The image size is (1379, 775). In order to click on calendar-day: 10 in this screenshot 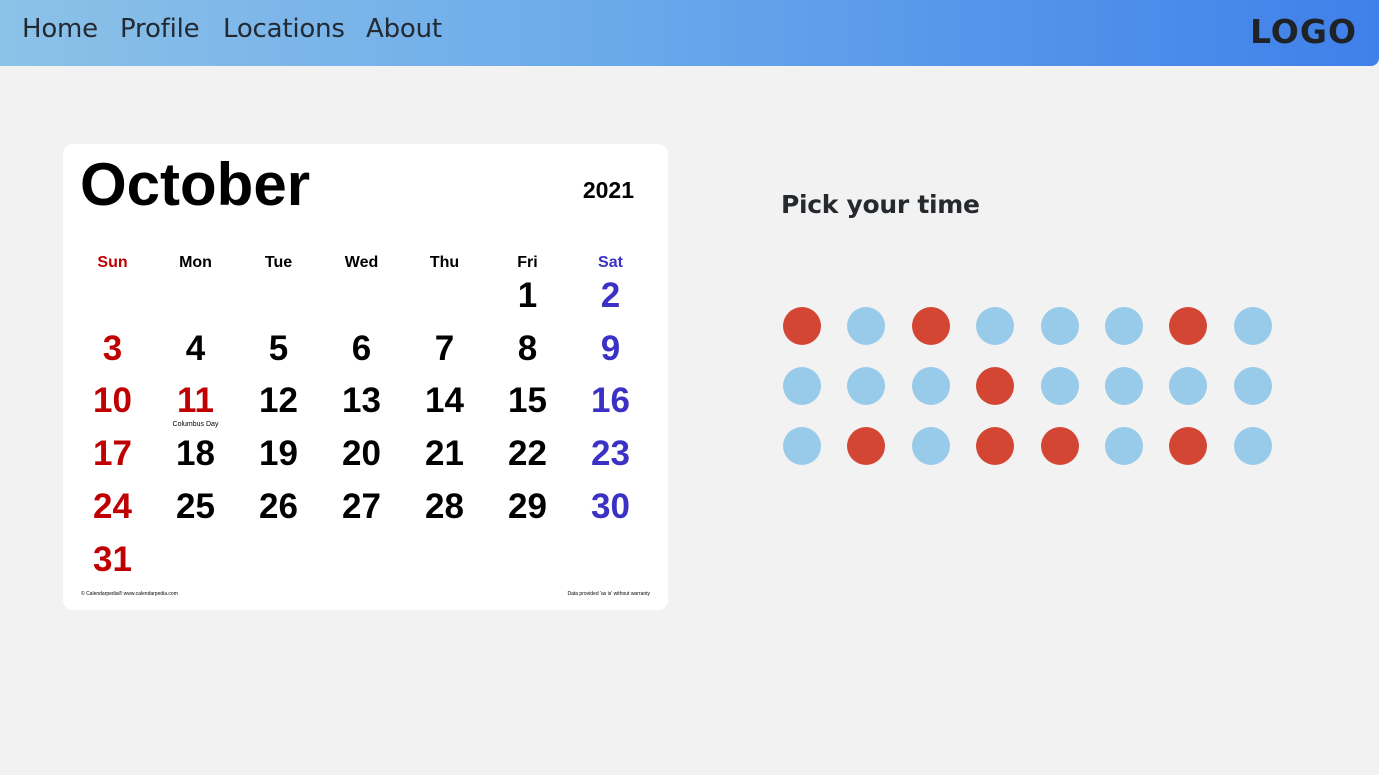, I will do `click(112, 401)`.